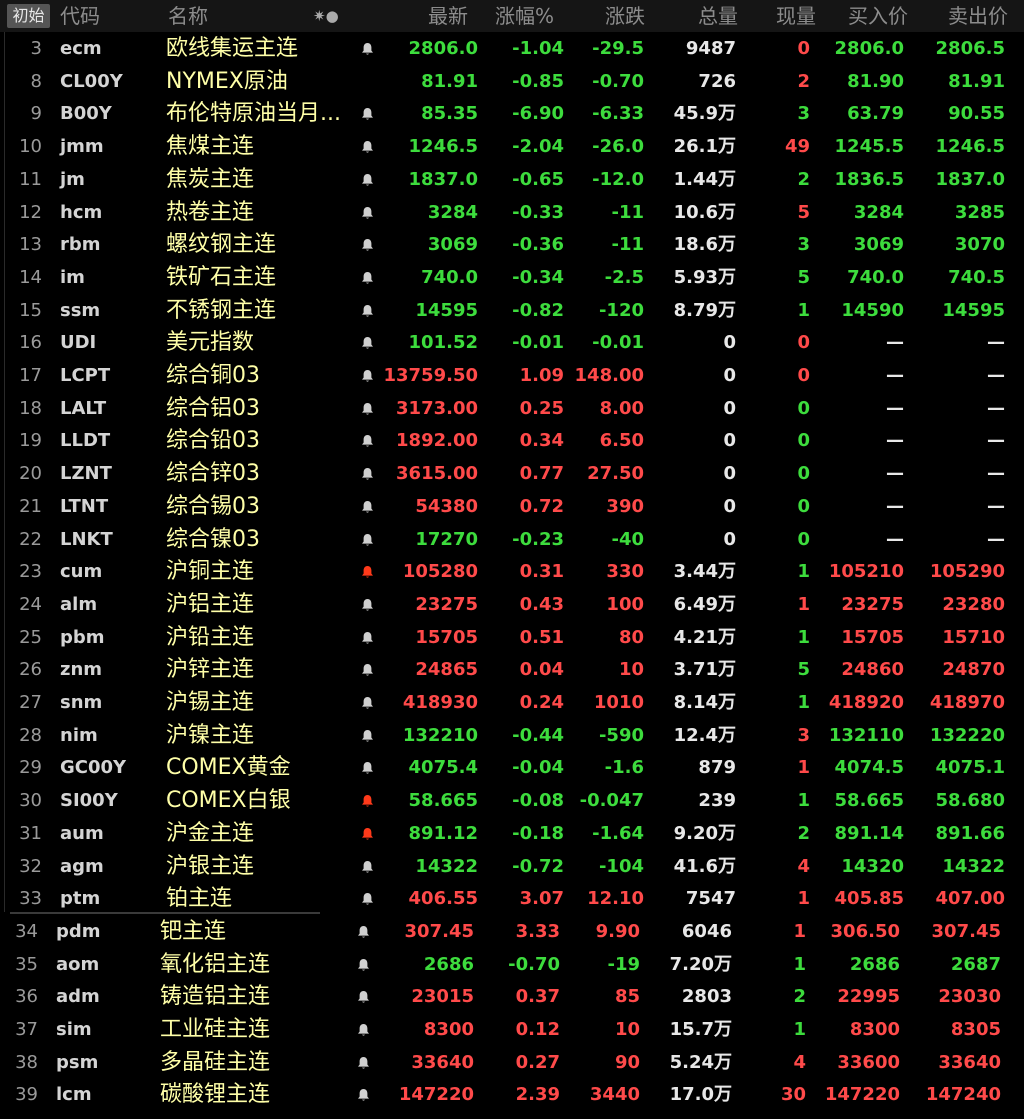 The image size is (1024, 1119). Describe the element at coordinates (512, 866) in the screenshot. I see `table-row: 32 agm 沪银主连 14322 -0.72 -104 41.6万 4 14320 14322` at that location.